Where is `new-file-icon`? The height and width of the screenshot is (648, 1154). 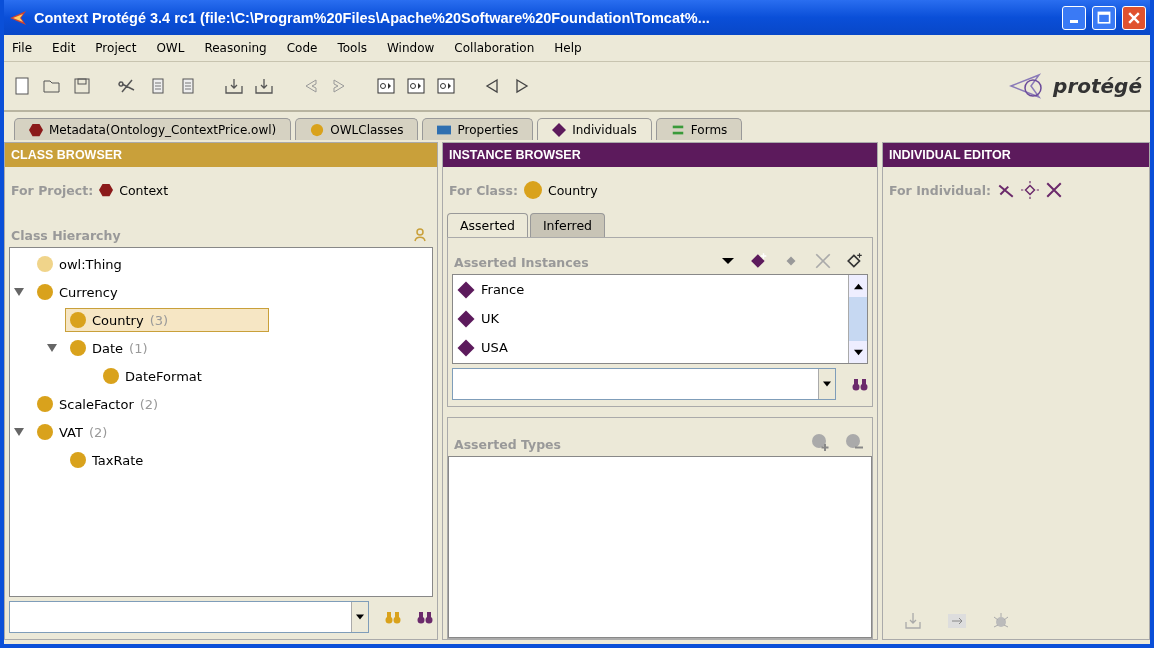 new-file-icon is located at coordinates (22, 86).